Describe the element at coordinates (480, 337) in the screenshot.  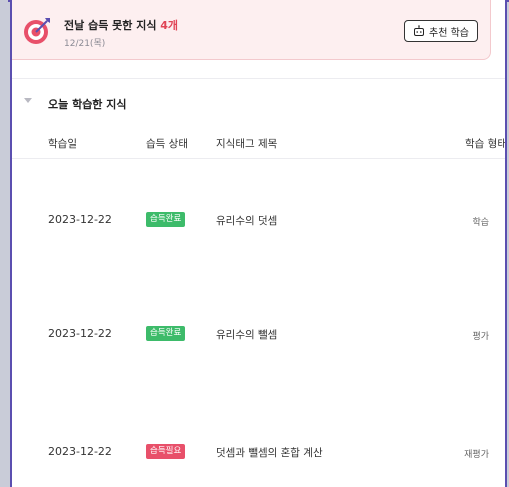
I see `row-type: 평가` at that location.